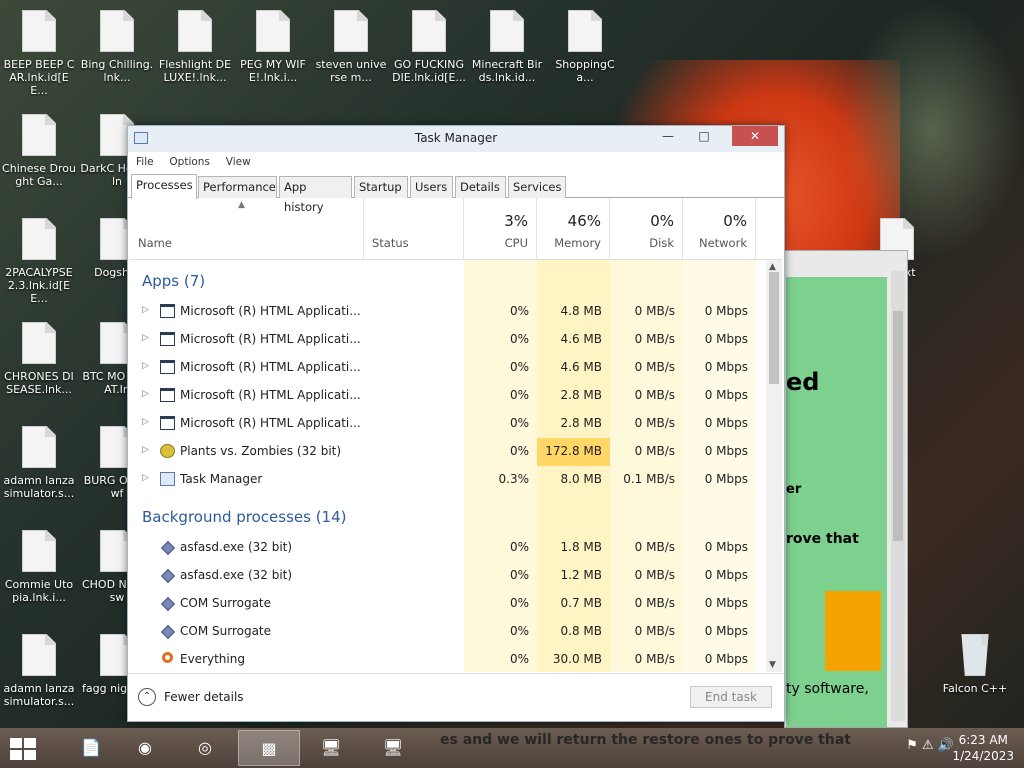 The image size is (1024, 768). I want to click on group-background: Background processes (14), so click(244, 517).